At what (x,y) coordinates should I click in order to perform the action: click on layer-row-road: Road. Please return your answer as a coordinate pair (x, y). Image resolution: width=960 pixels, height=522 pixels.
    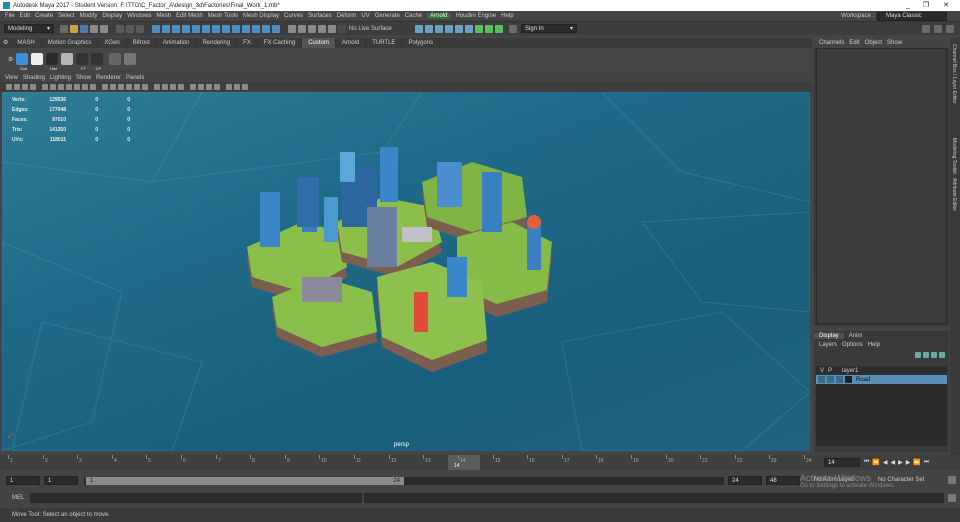
    Looking at the image, I should click on (881, 379).